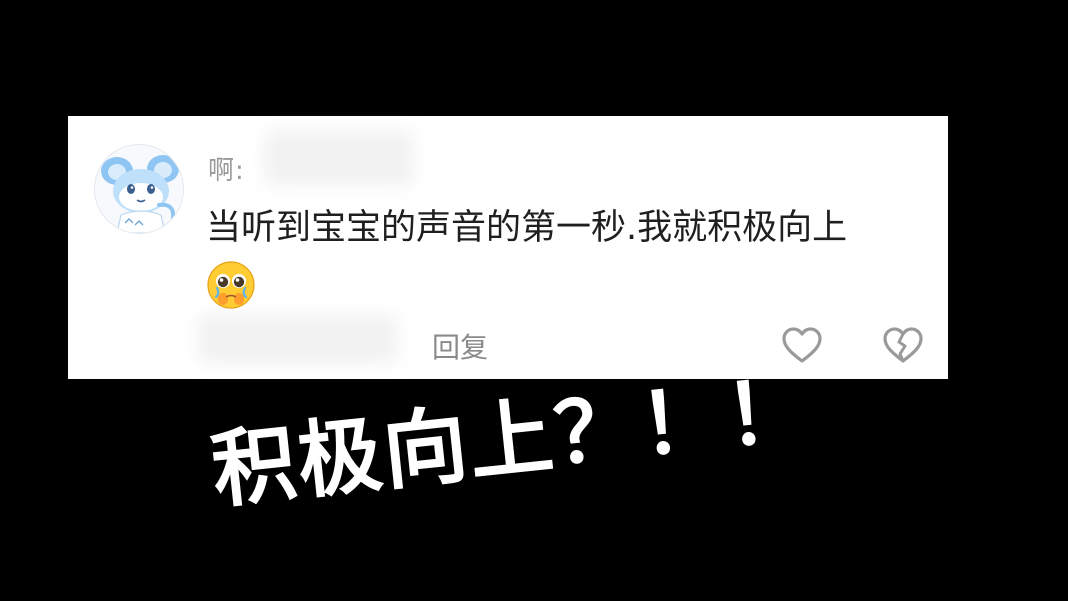 This screenshot has height=601, width=1068. I want to click on broken-heart-outline-icon, so click(903, 345).